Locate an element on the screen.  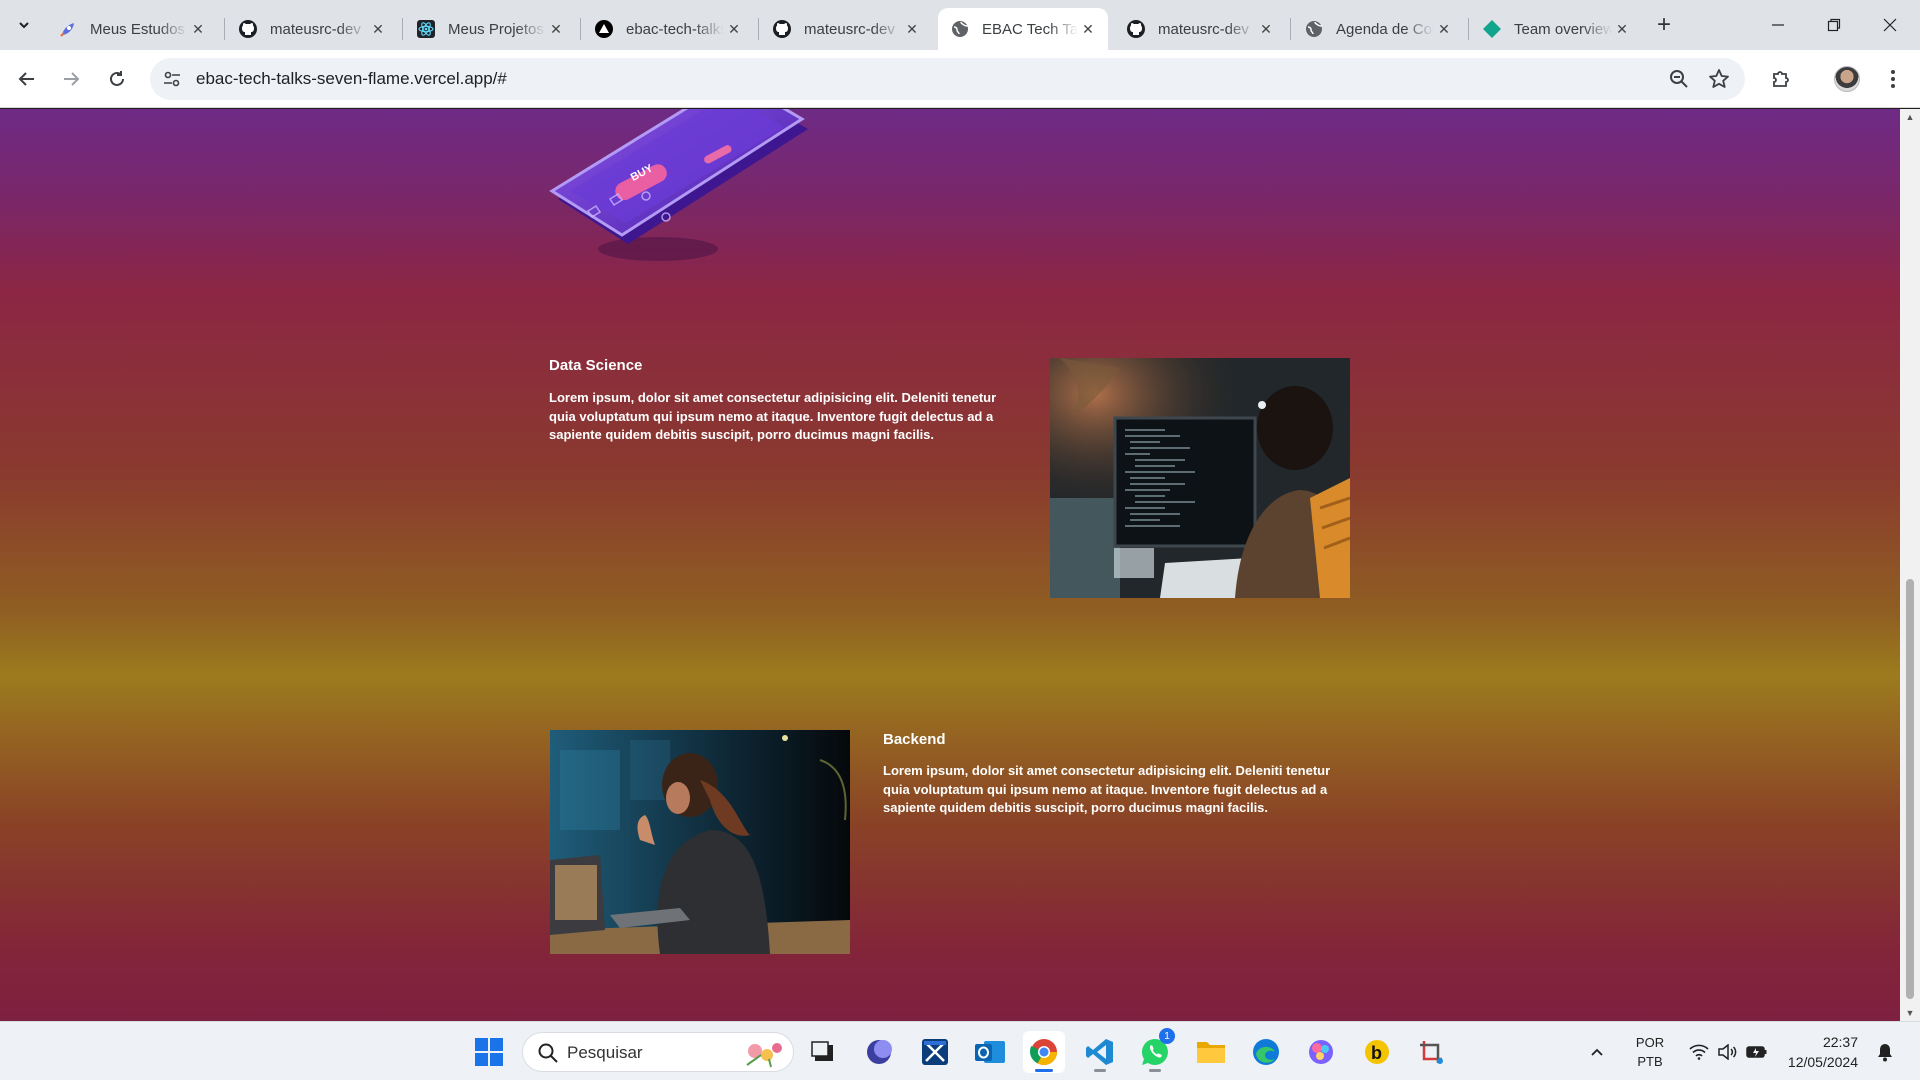
taskbar-app-file-explorer is located at coordinates (1211, 1052).